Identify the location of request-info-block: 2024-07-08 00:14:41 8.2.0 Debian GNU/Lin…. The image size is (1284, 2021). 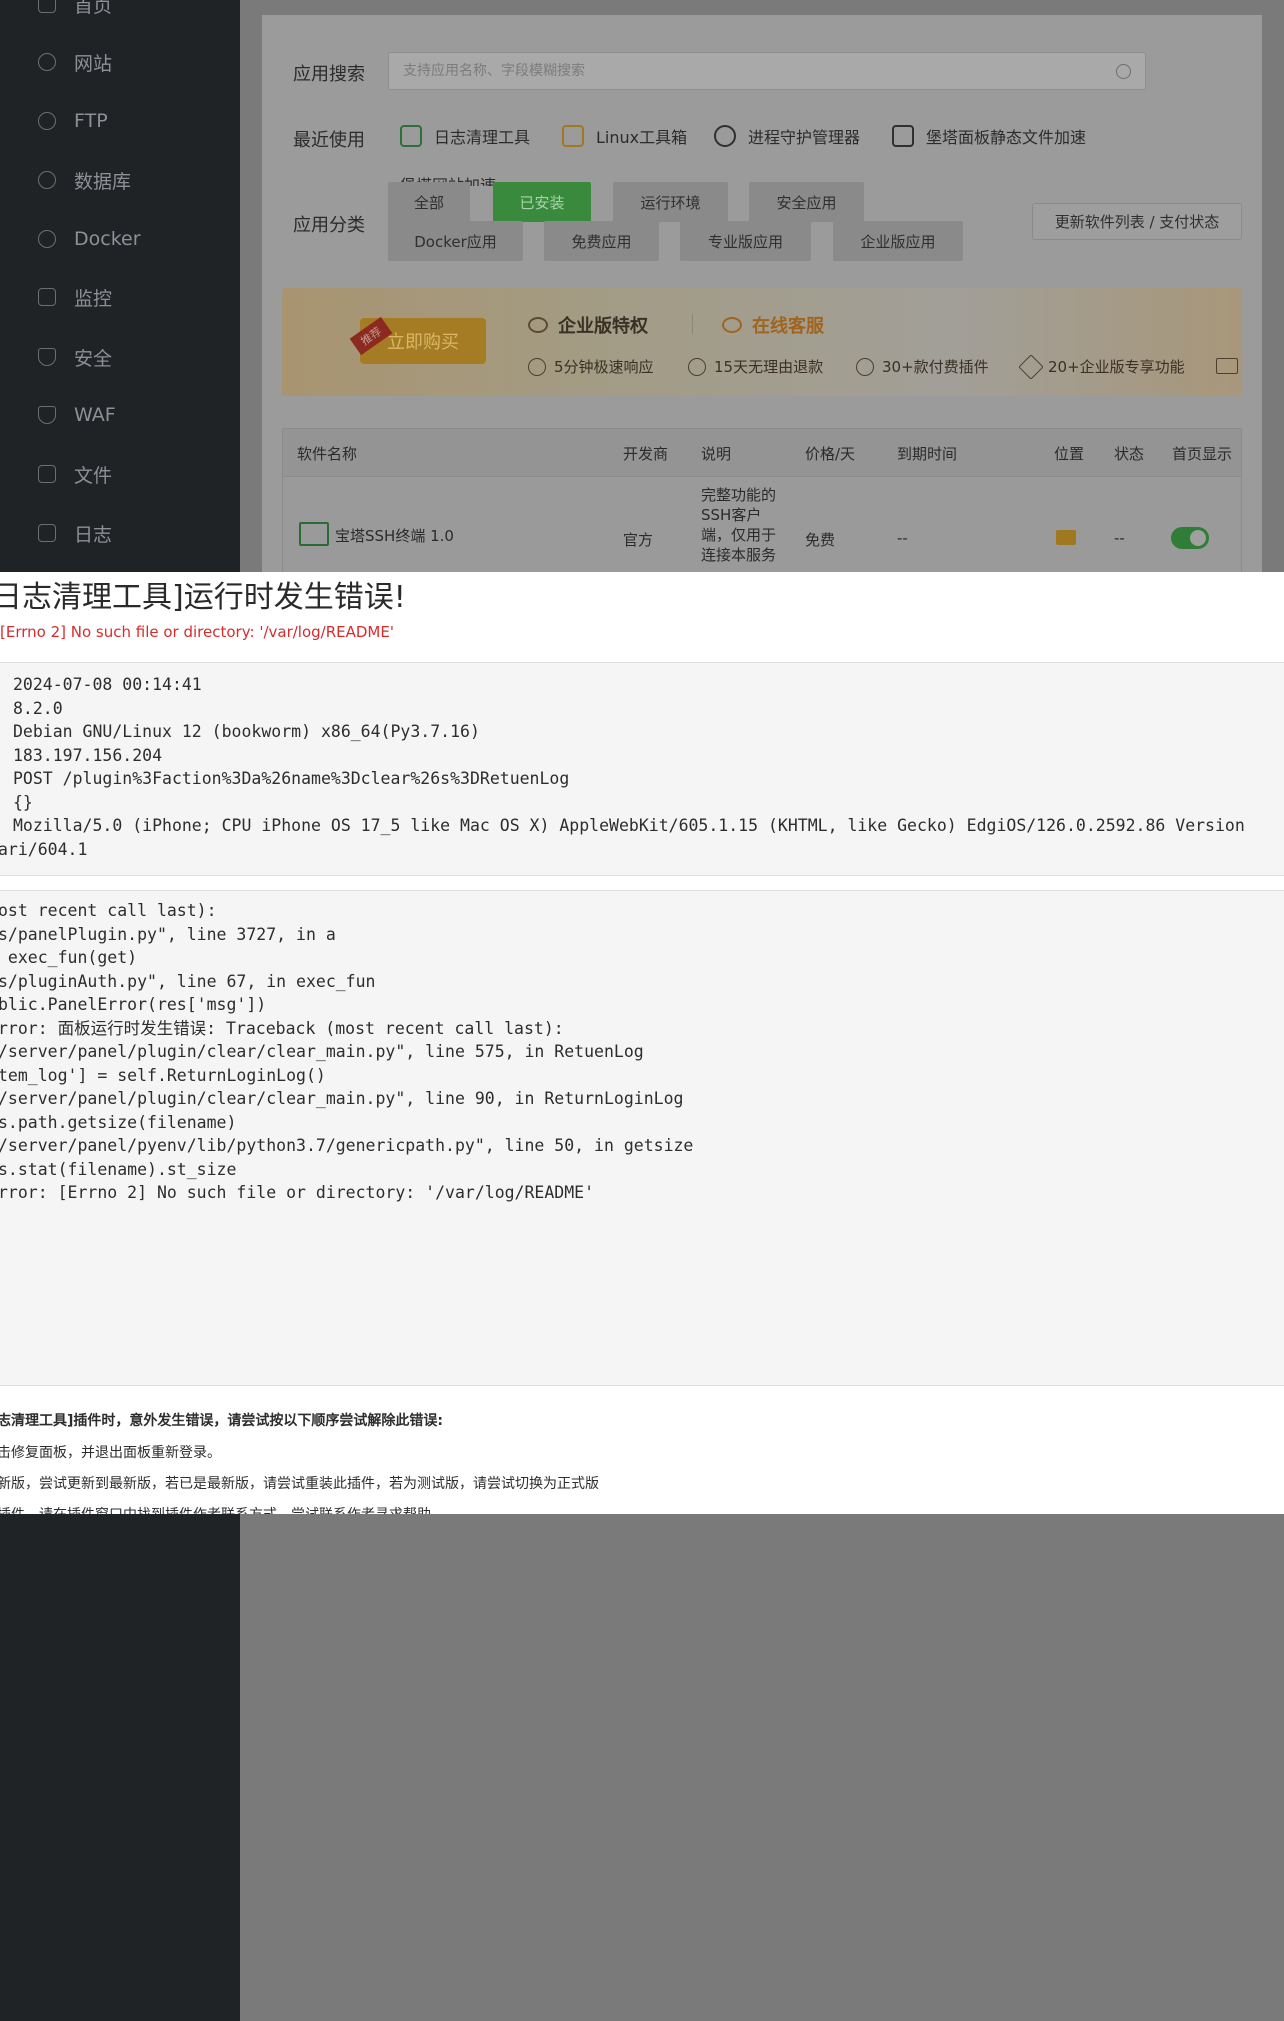
(642, 769).